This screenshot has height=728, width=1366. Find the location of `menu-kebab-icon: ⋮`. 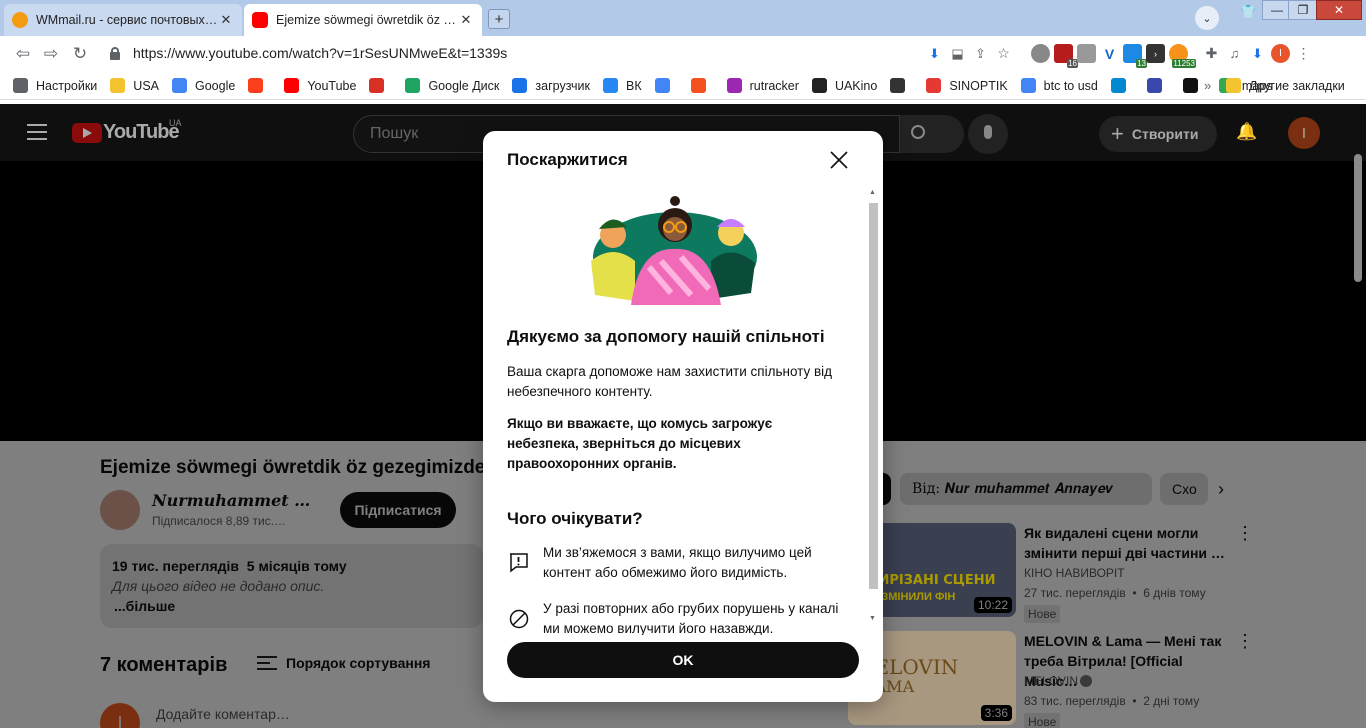

menu-kebab-icon: ⋮ is located at coordinates (1303, 53).